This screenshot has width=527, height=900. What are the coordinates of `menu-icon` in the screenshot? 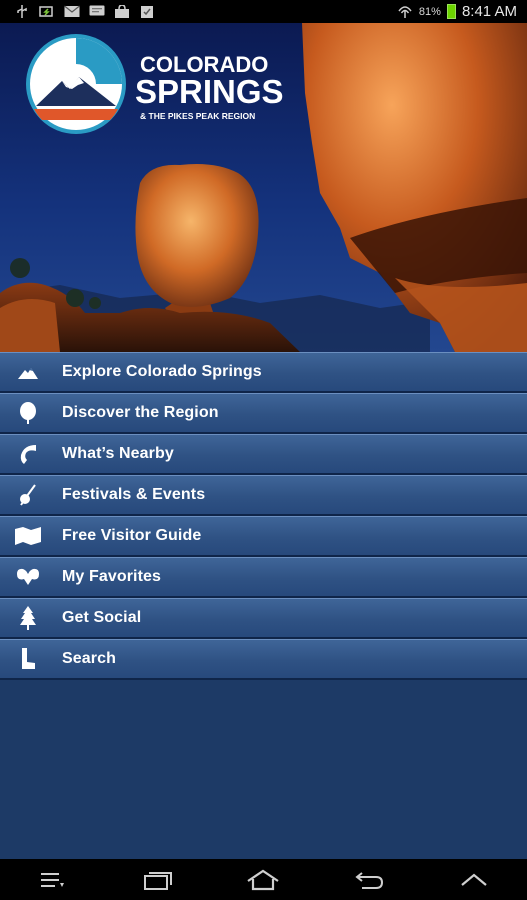 It's located at (53, 879).